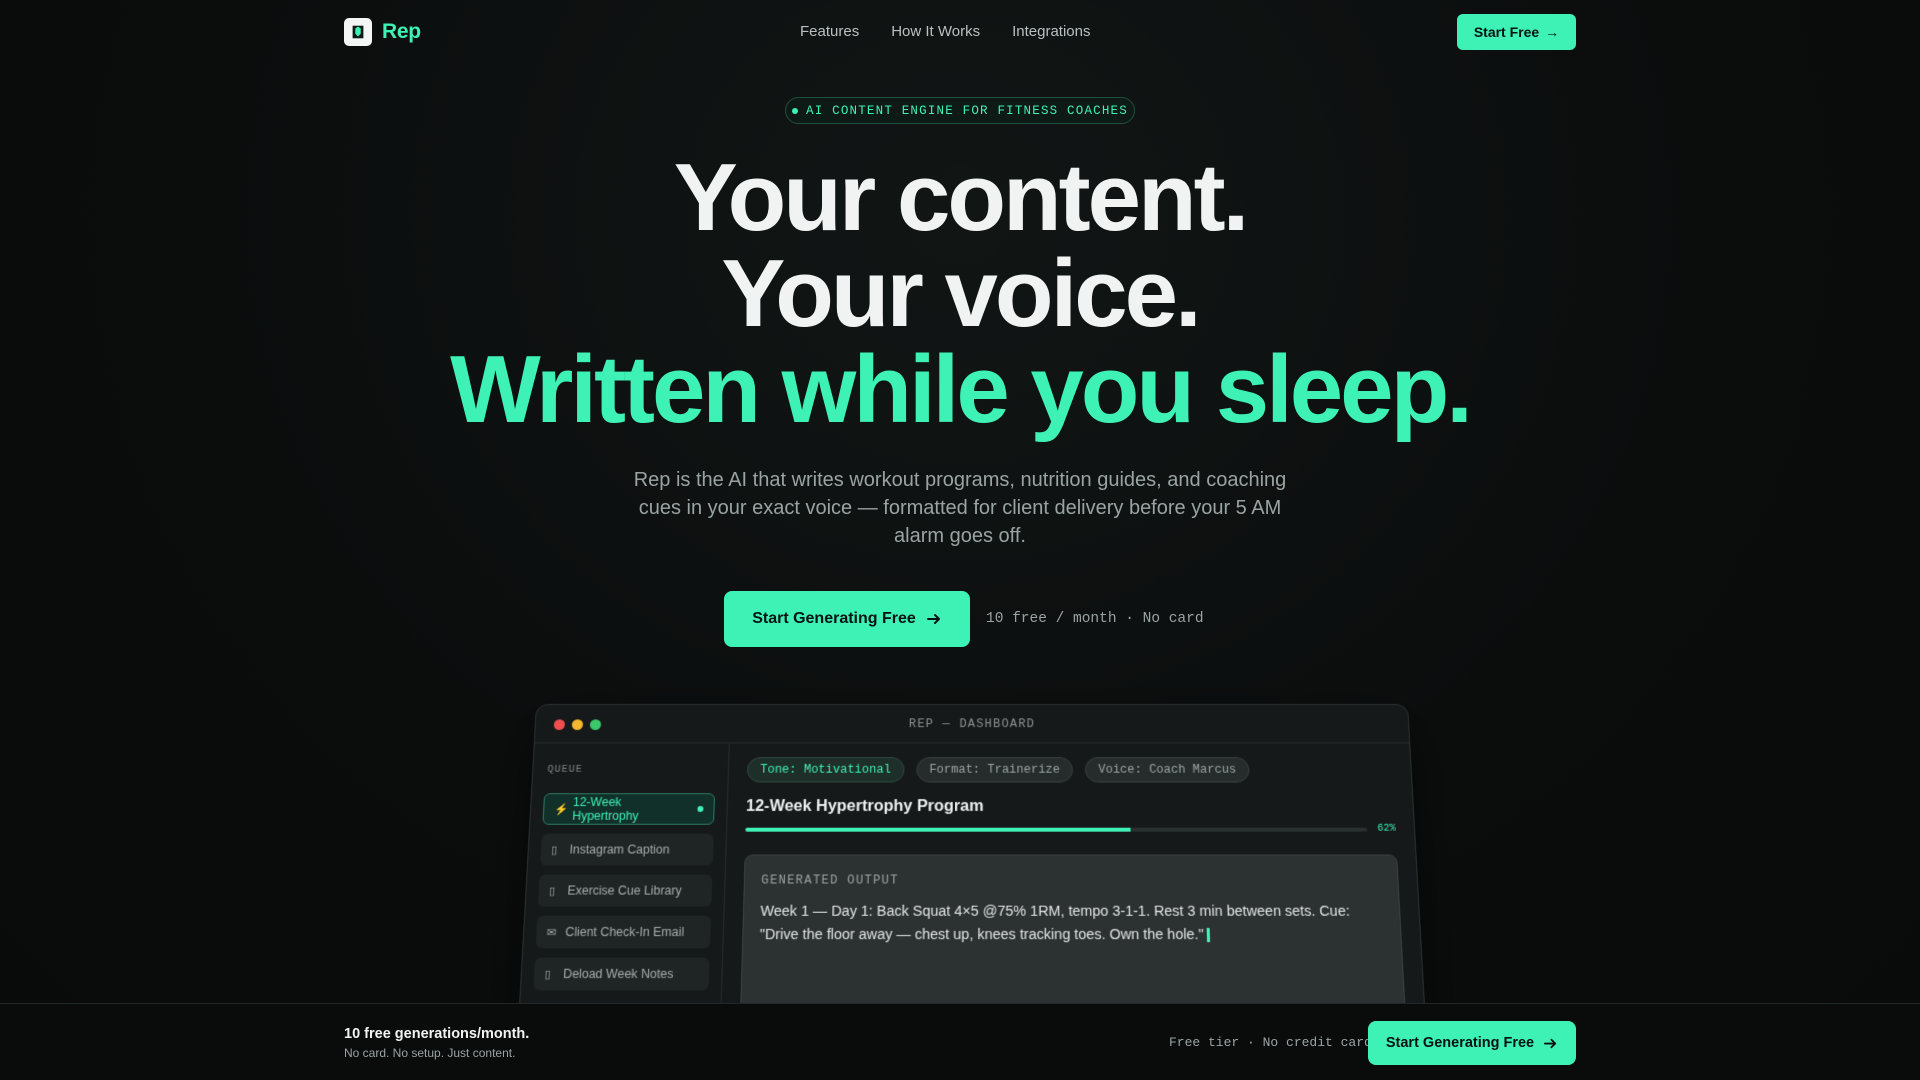 The image size is (1920, 1080). What do you see at coordinates (834, 618) in the screenshot?
I see `cta-label: Start Generating Free` at bounding box center [834, 618].